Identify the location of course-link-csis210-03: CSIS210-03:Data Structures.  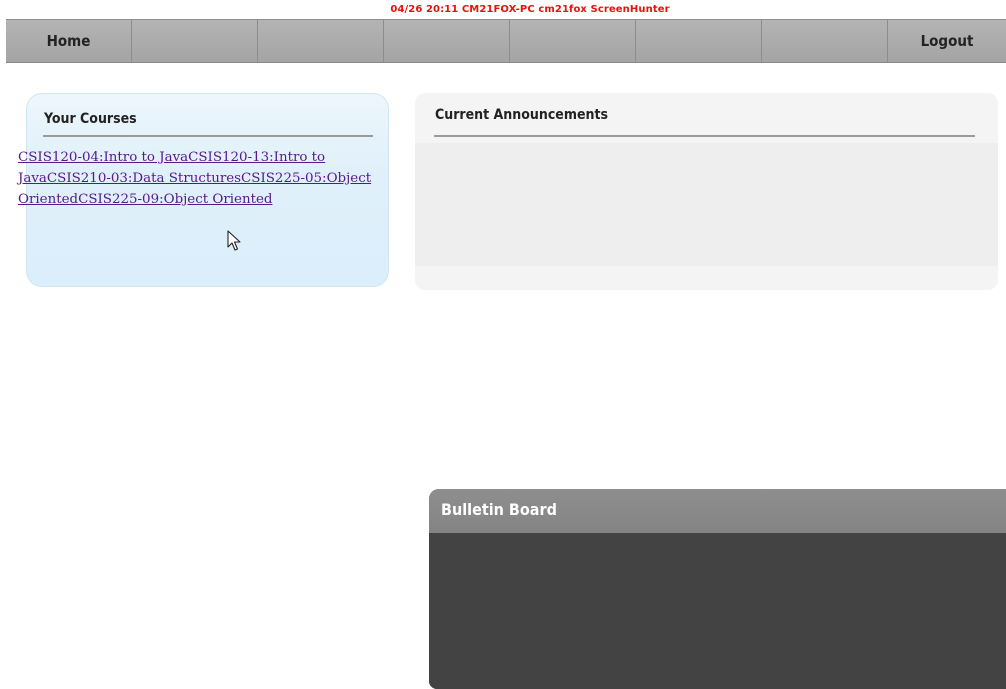
(144, 178).